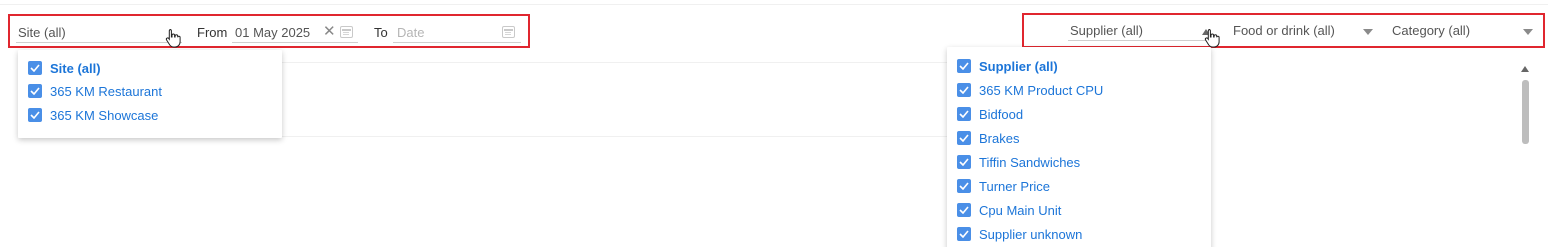  I want to click on supplier-select-underline, so click(1143, 40).